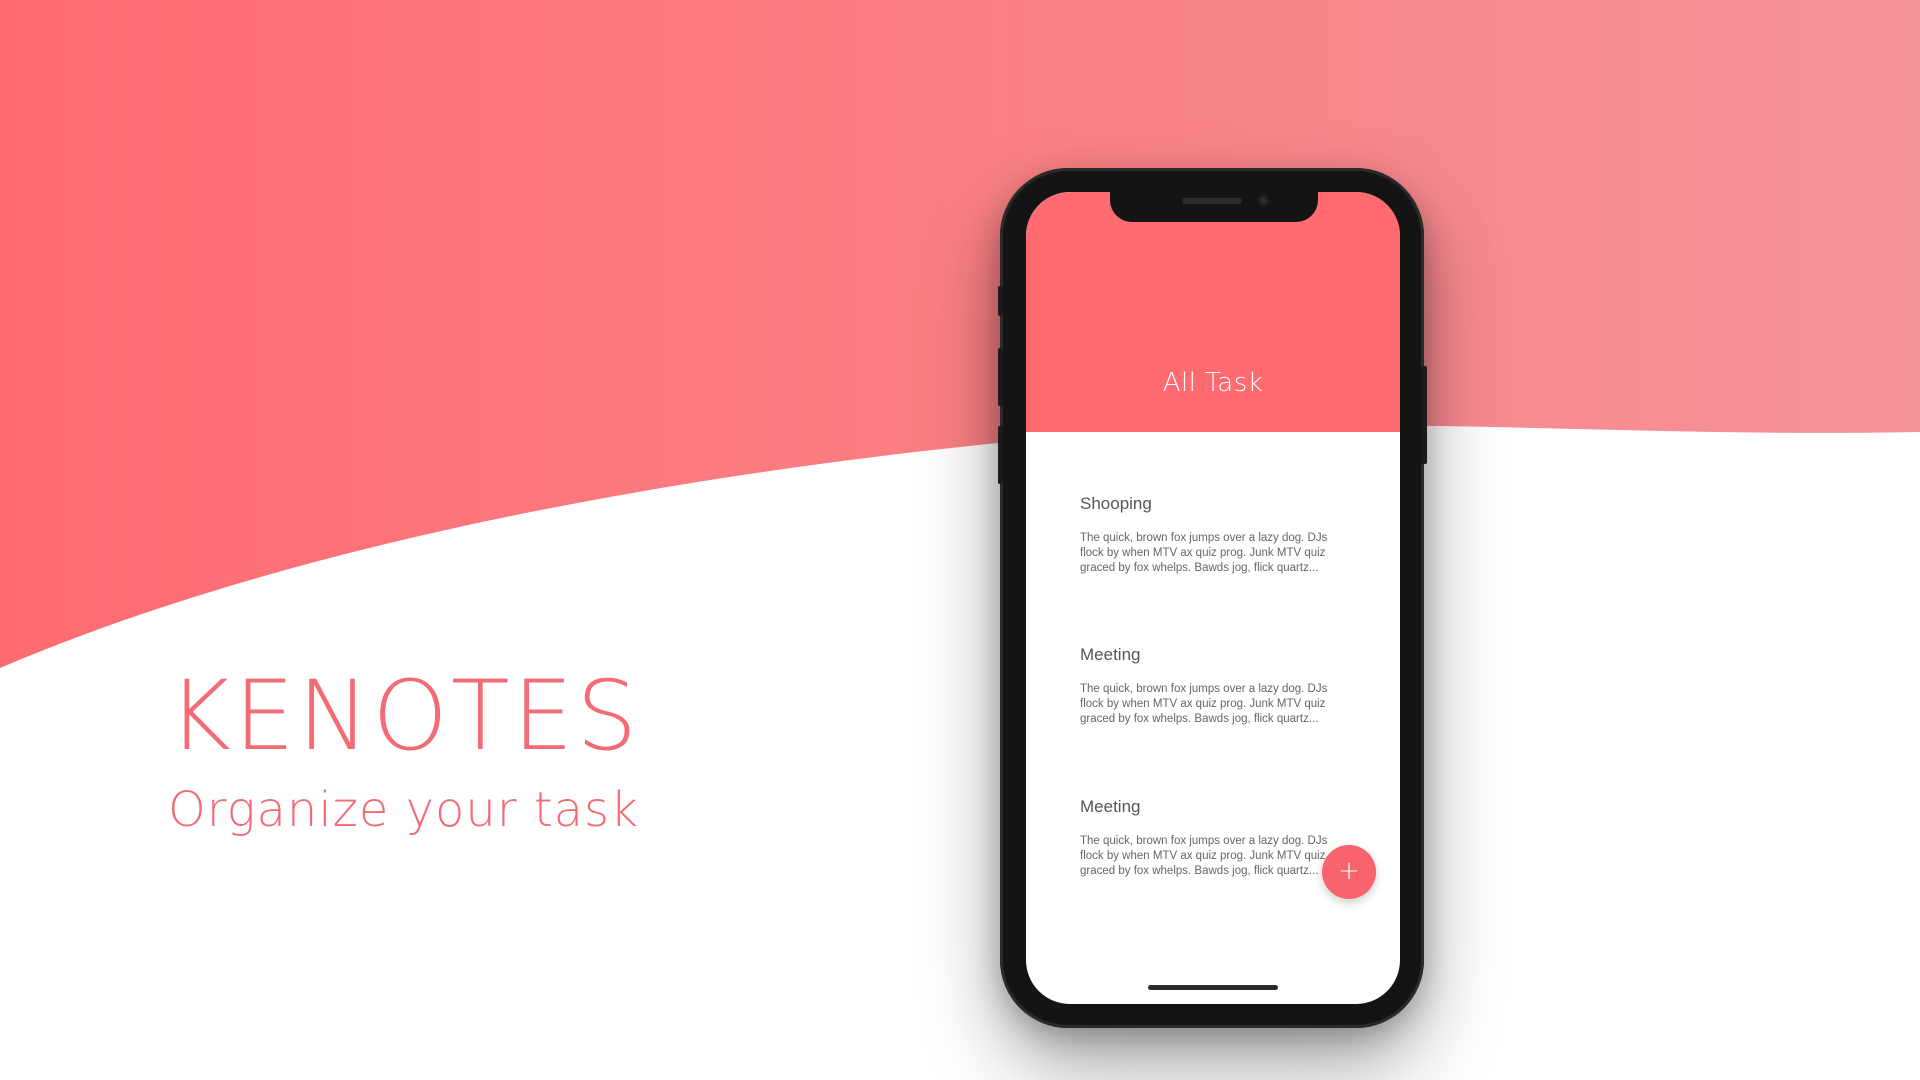 Image resolution: width=1920 pixels, height=1080 pixels. I want to click on add-task-button: +, so click(1349, 872).